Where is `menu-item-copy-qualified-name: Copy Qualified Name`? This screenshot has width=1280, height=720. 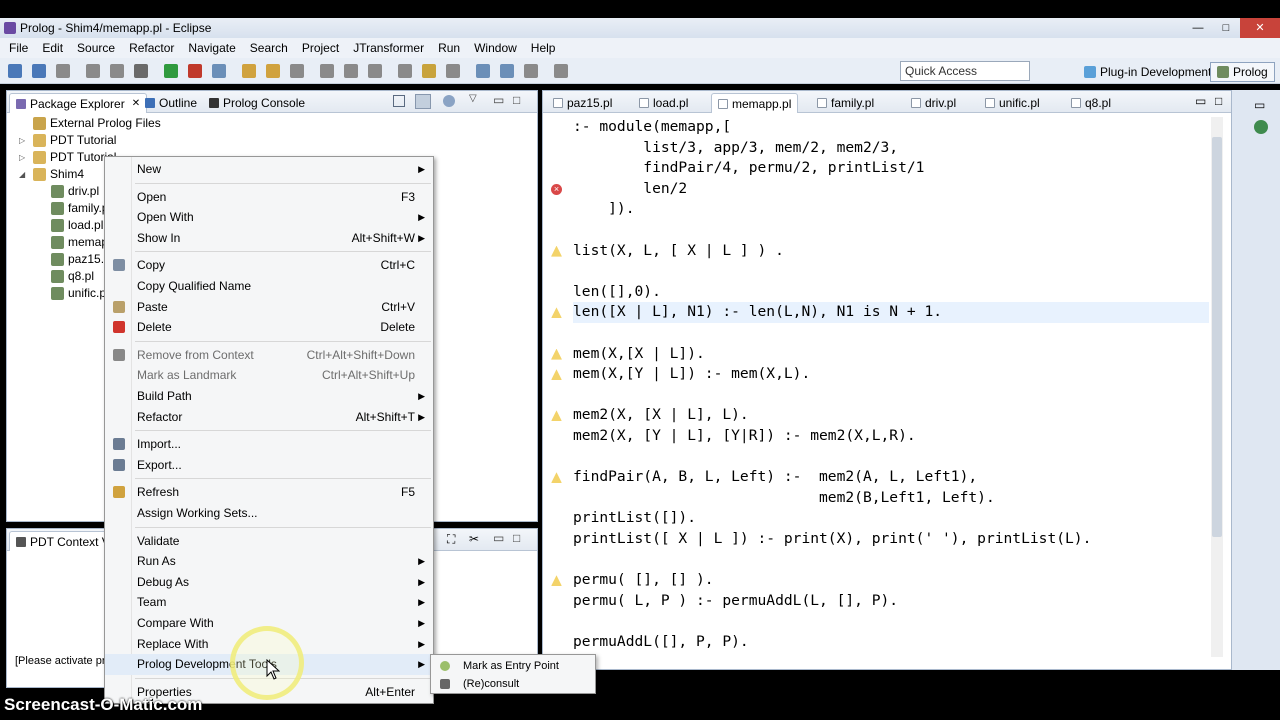
menu-item-copy-qualified-name: Copy Qualified Name is located at coordinates (269, 286).